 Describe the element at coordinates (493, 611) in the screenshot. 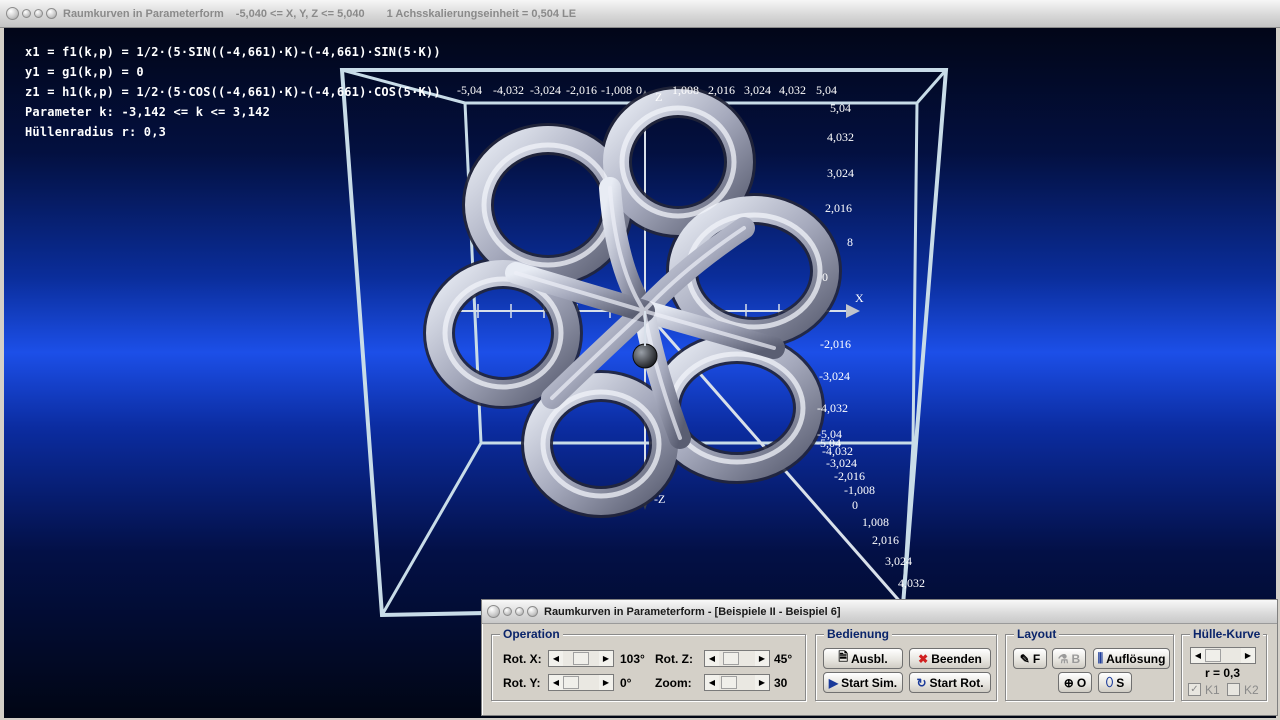

I see `control-menu-button` at that location.